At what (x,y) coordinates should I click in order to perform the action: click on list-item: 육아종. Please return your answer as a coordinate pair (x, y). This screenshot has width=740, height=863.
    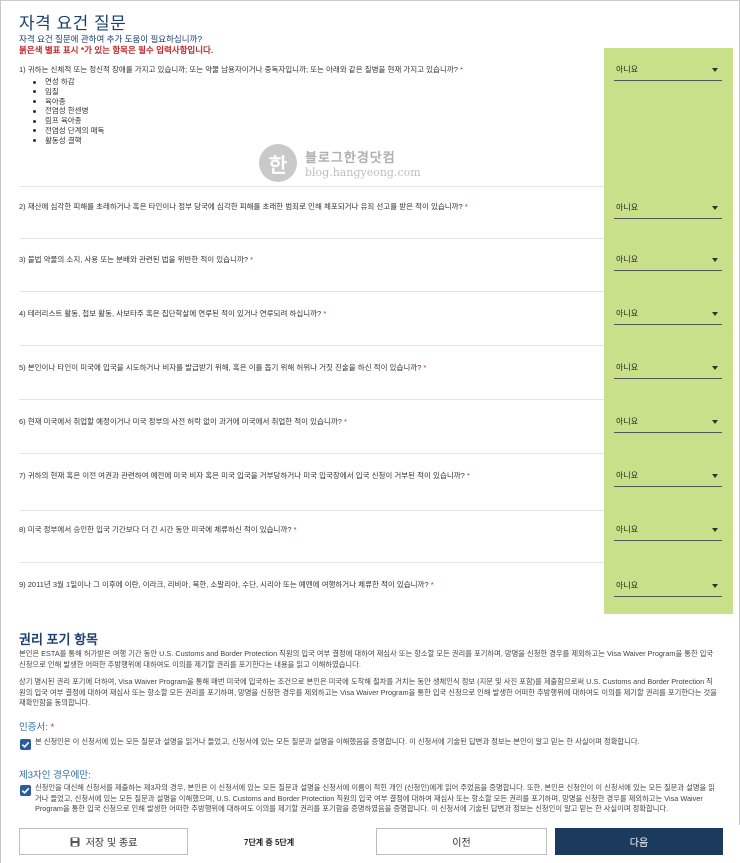
    Looking at the image, I should click on (67, 102).